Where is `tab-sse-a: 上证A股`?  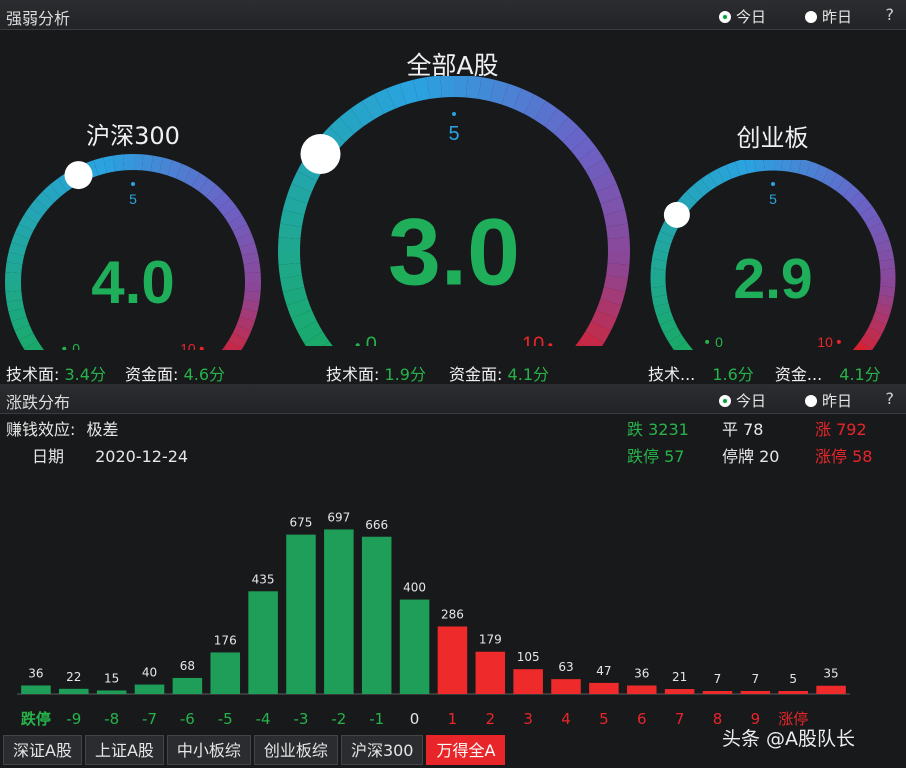 tab-sse-a: 上证A股 is located at coordinates (124, 750).